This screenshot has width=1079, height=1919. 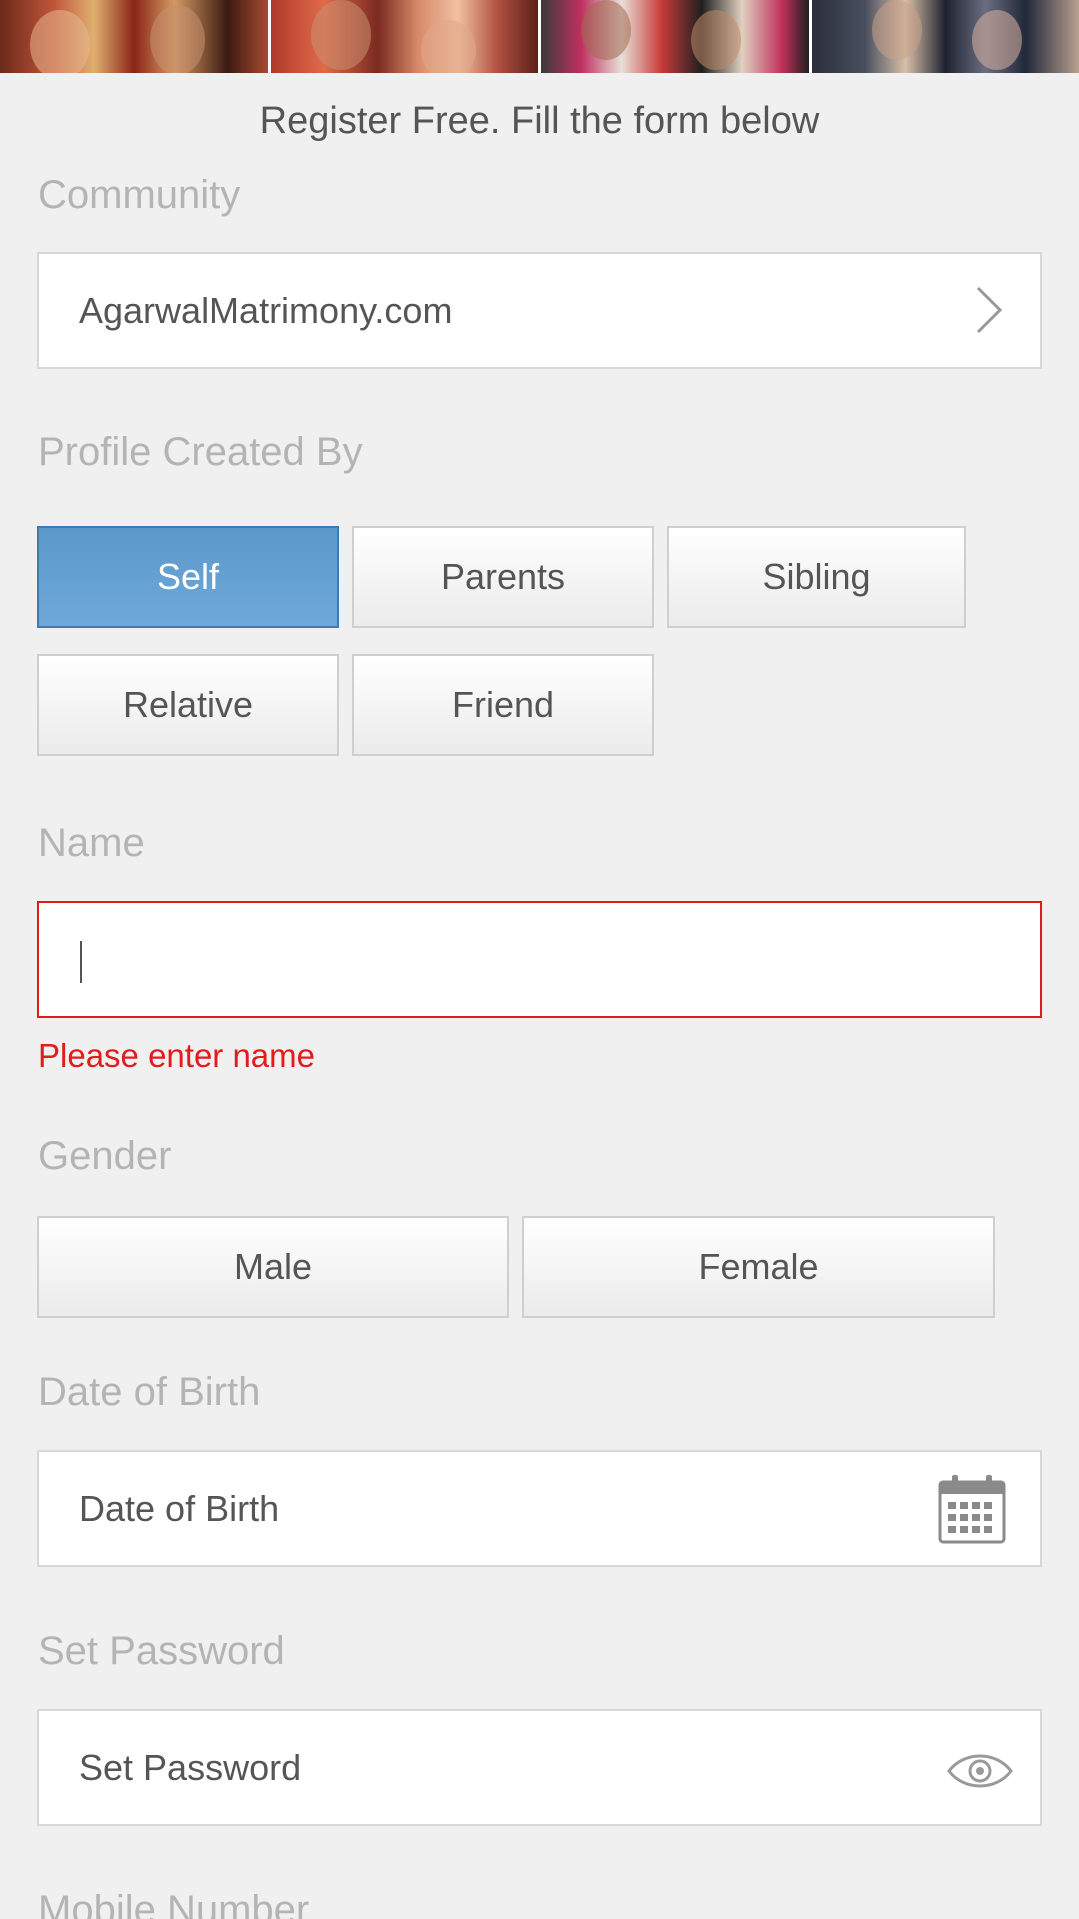 I want to click on name-label: Name, so click(x=91, y=843).